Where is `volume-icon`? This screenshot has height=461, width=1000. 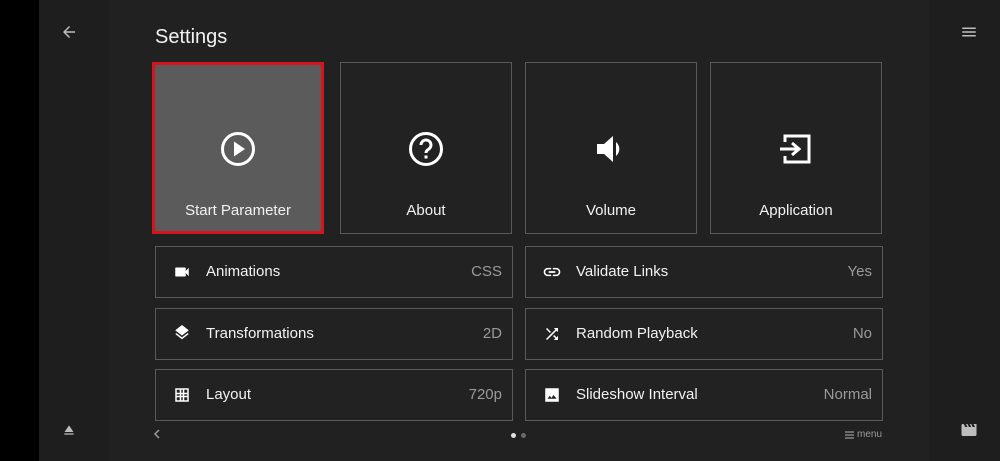
volume-icon is located at coordinates (611, 149).